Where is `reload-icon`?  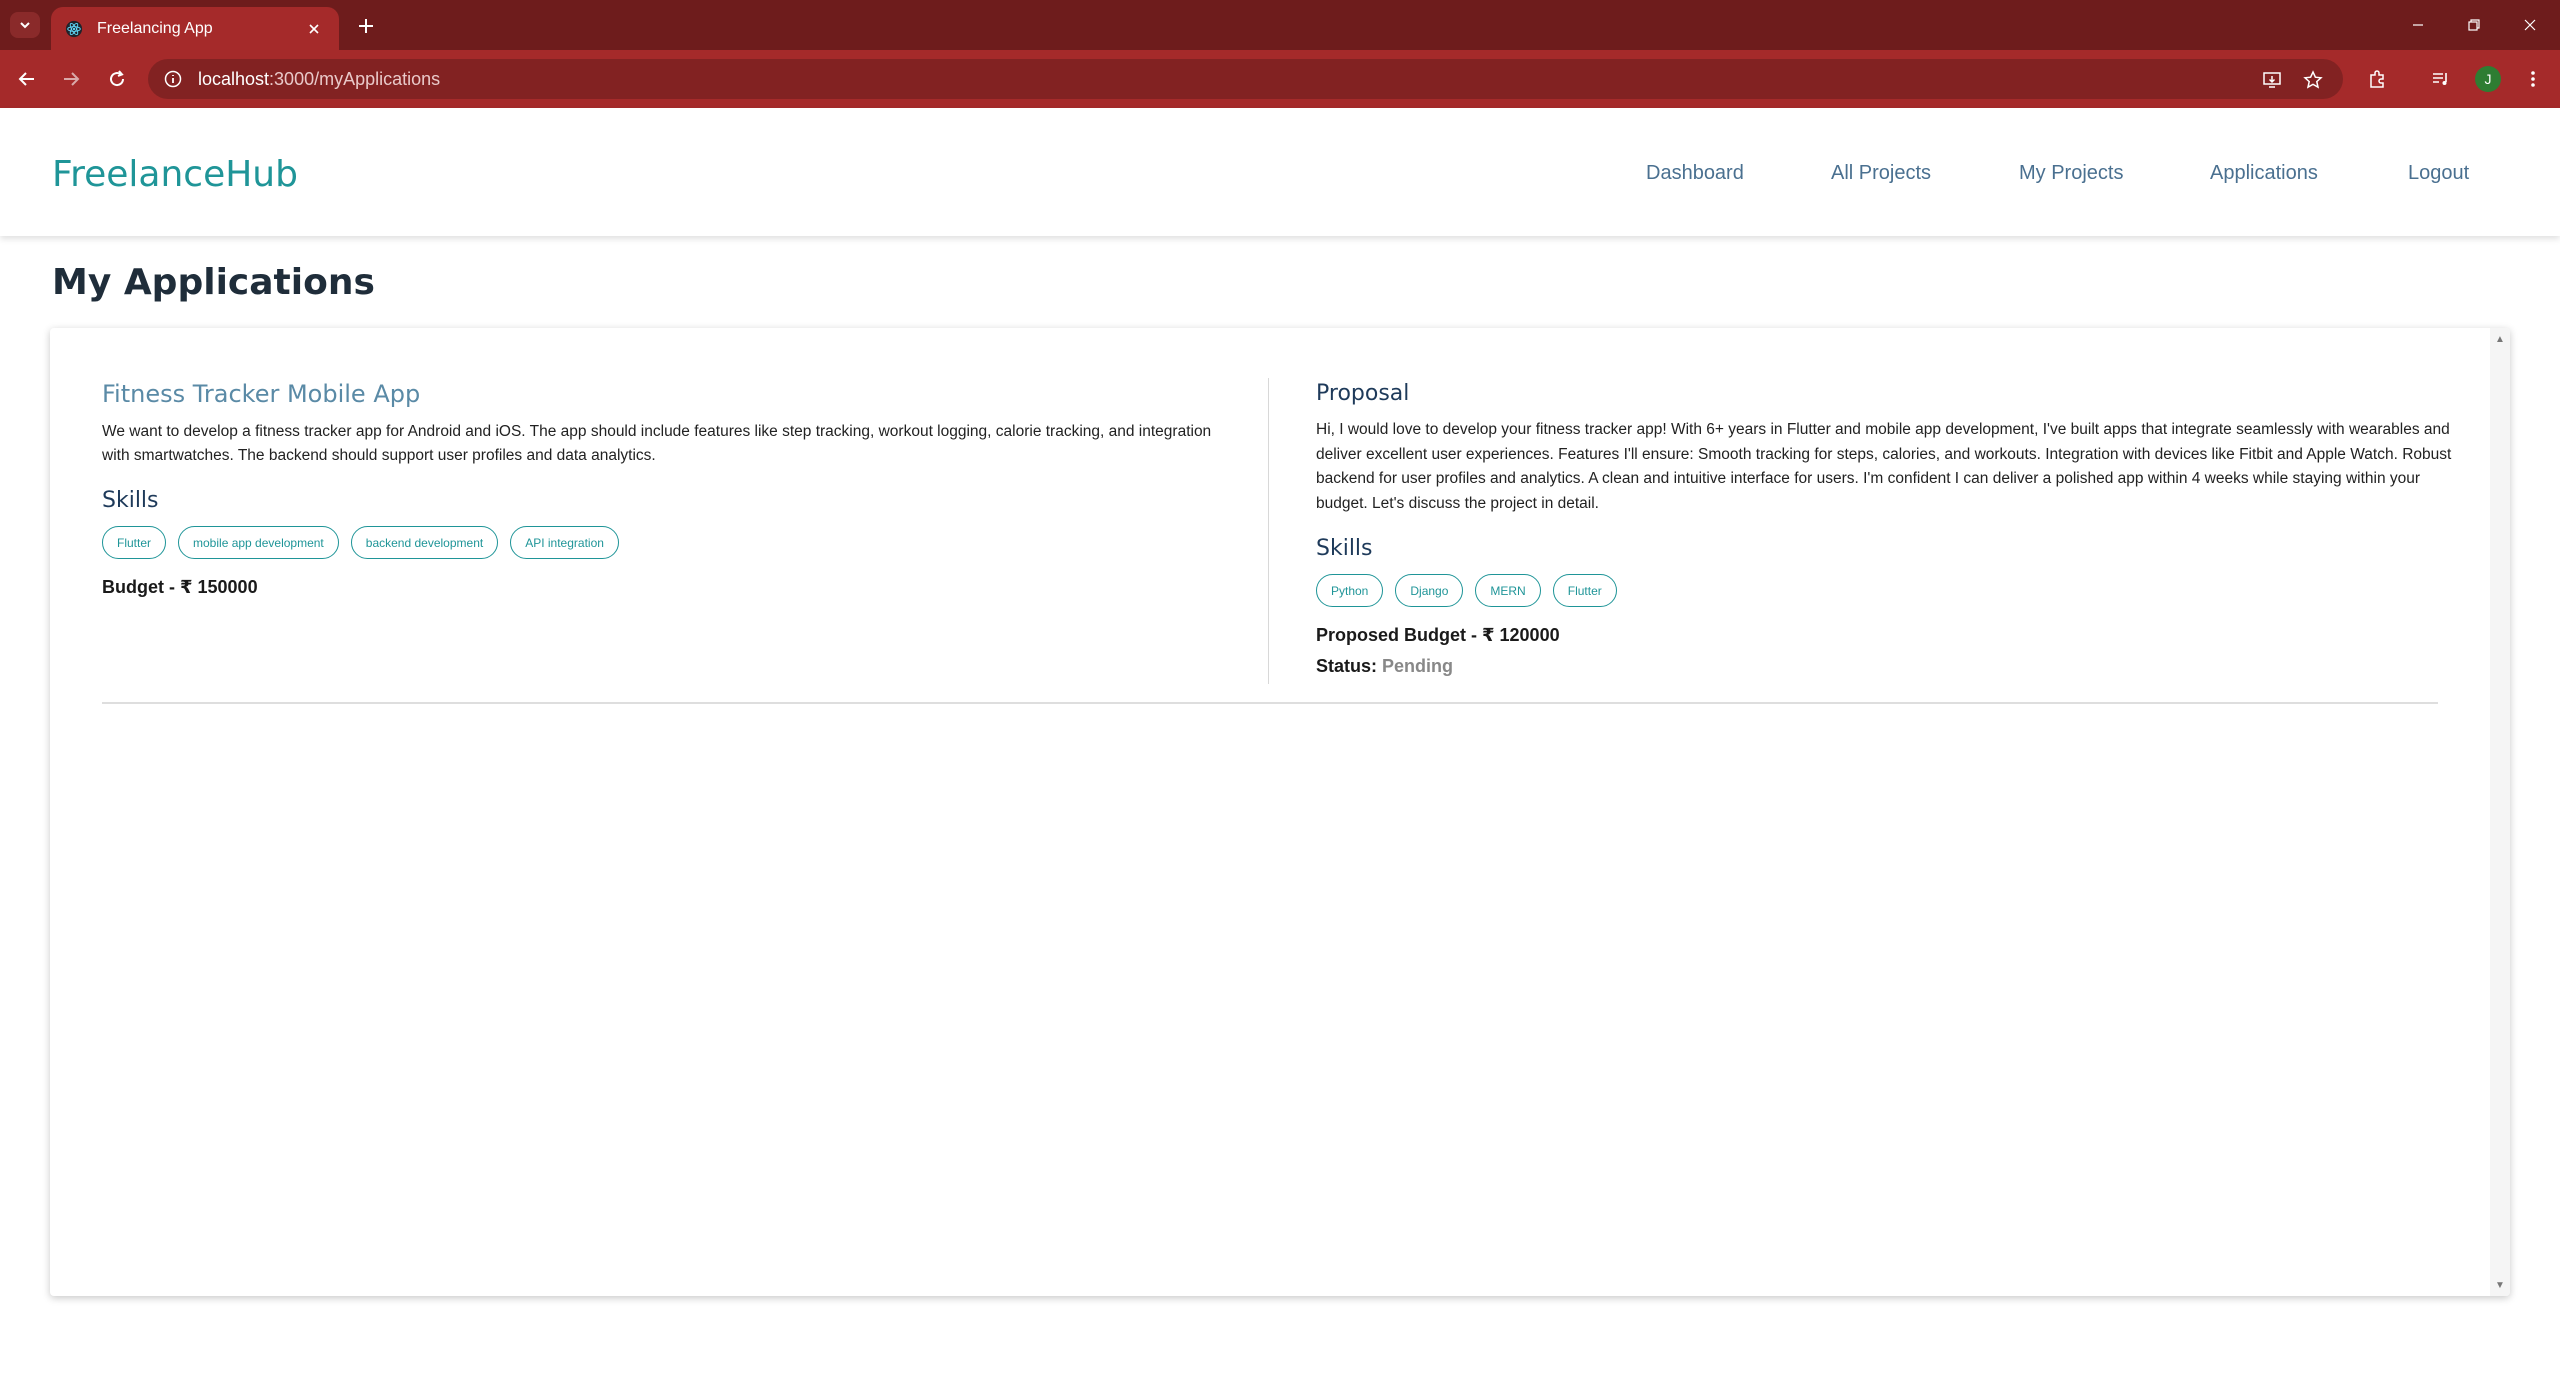 reload-icon is located at coordinates (117, 78).